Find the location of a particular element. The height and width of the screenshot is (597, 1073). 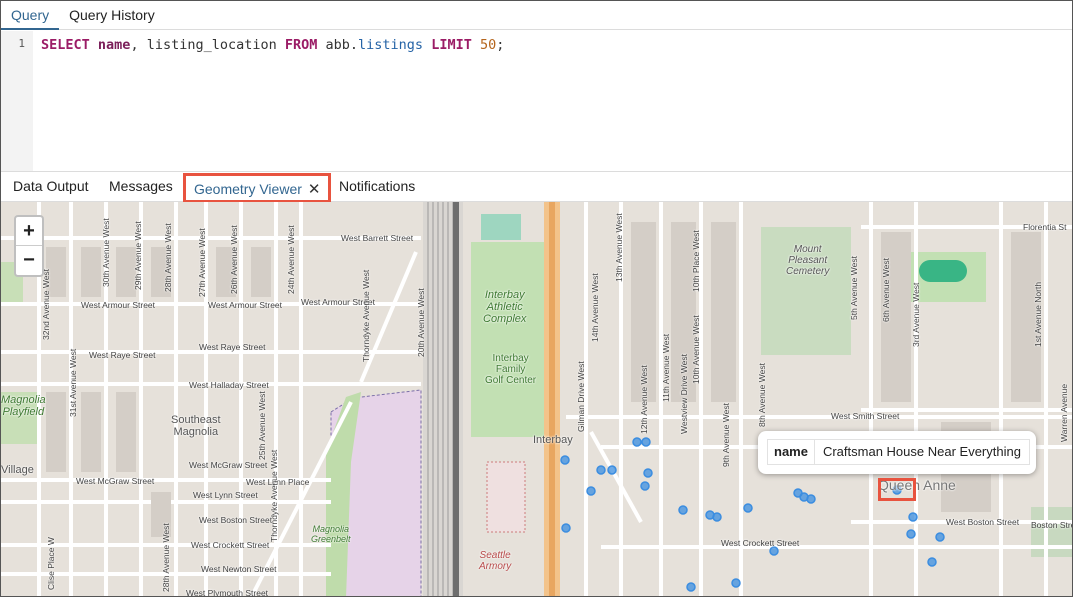

limit-value: 50 is located at coordinates (488, 45).